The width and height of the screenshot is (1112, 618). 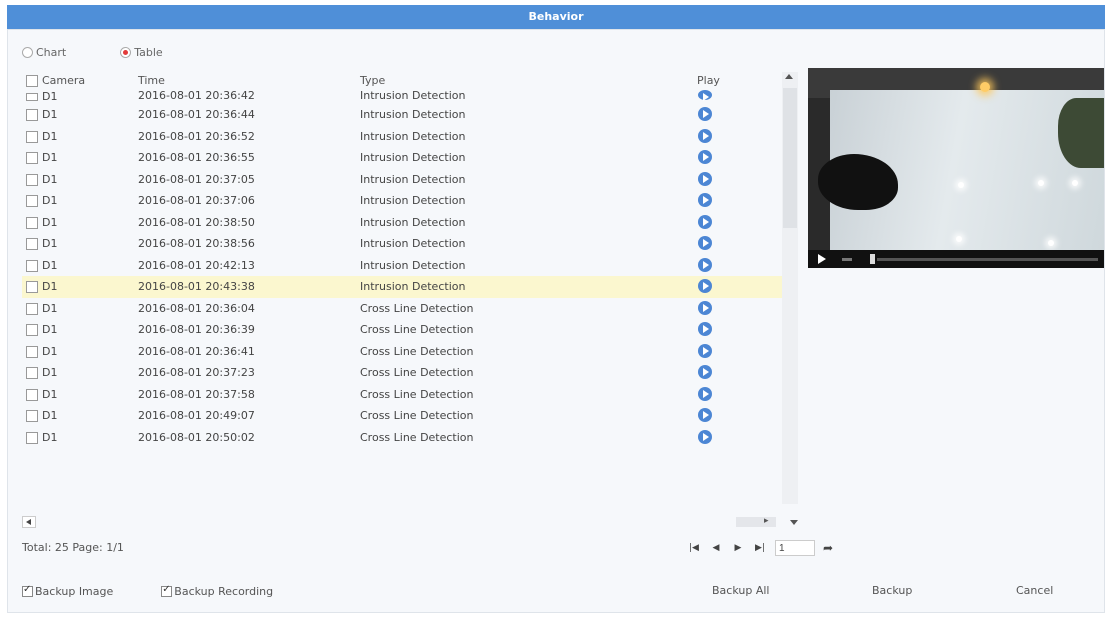 What do you see at coordinates (716, 548) in the screenshot?
I see `prev-page-icon: ◀` at bounding box center [716, 548].